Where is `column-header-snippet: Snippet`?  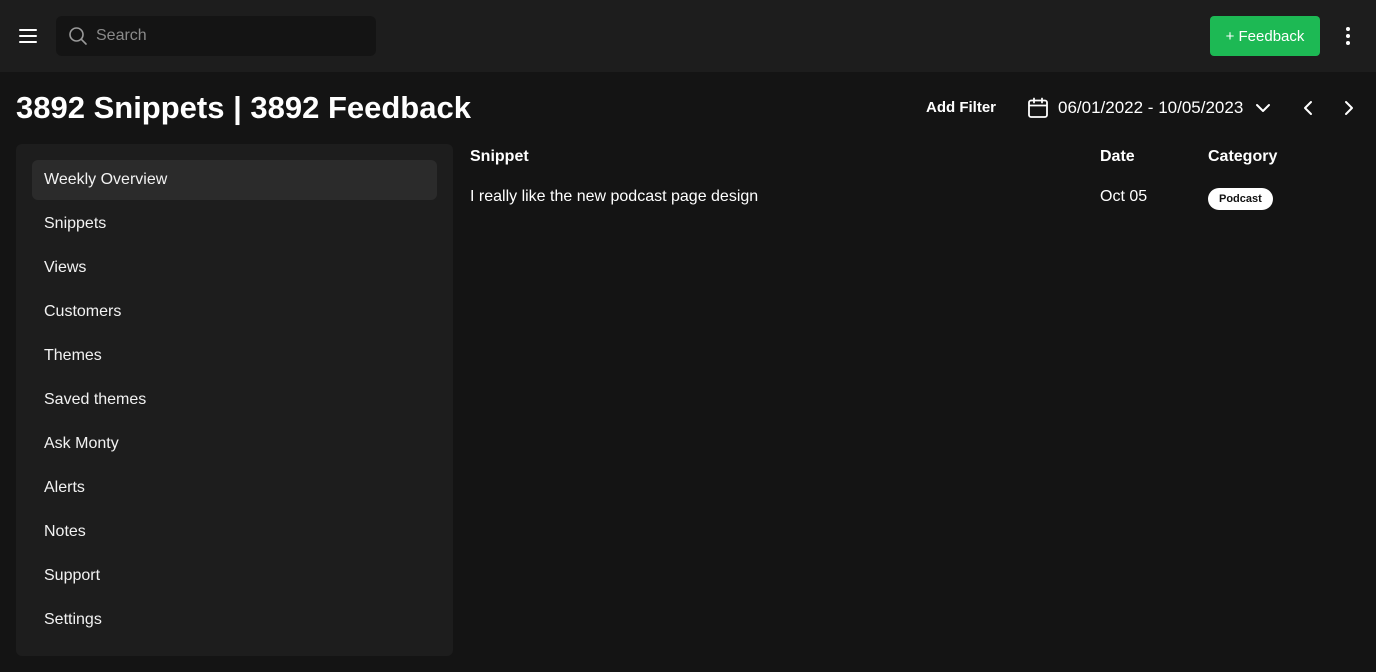
column-header-snippet: Snippet is located at coordinates (499, 157).